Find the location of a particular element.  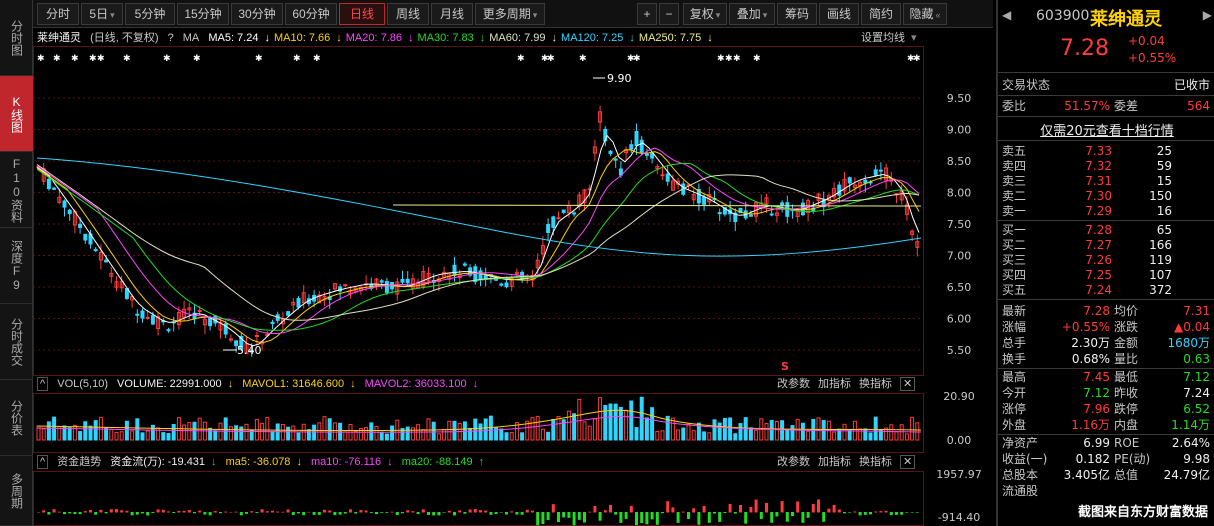

price-tick-label: 6.00 is located at coordinates (959, 319).